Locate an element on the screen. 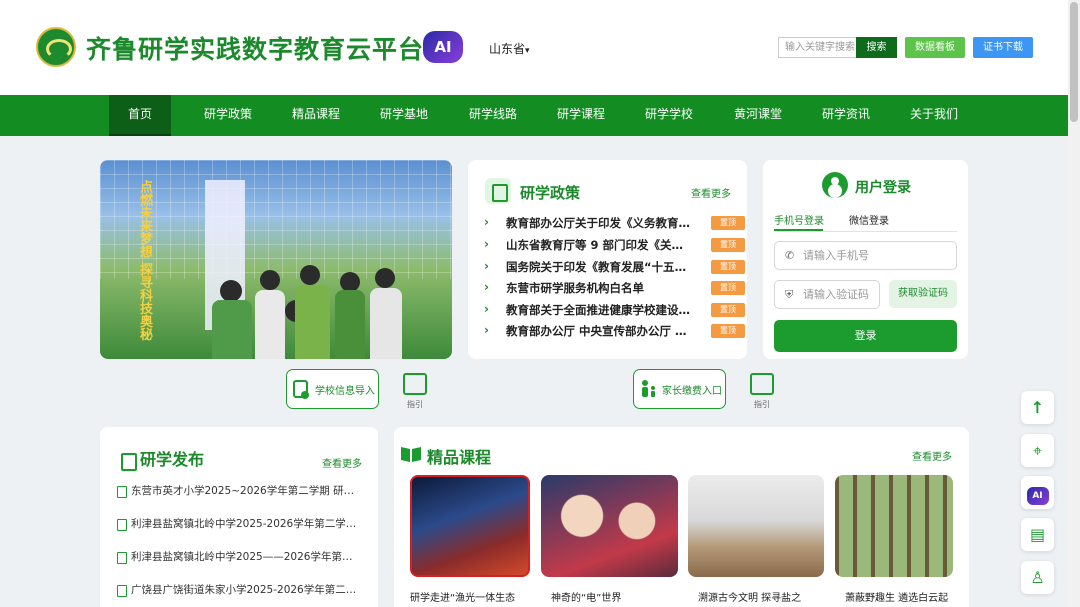  site-logo is located at coordinates (56, 47).